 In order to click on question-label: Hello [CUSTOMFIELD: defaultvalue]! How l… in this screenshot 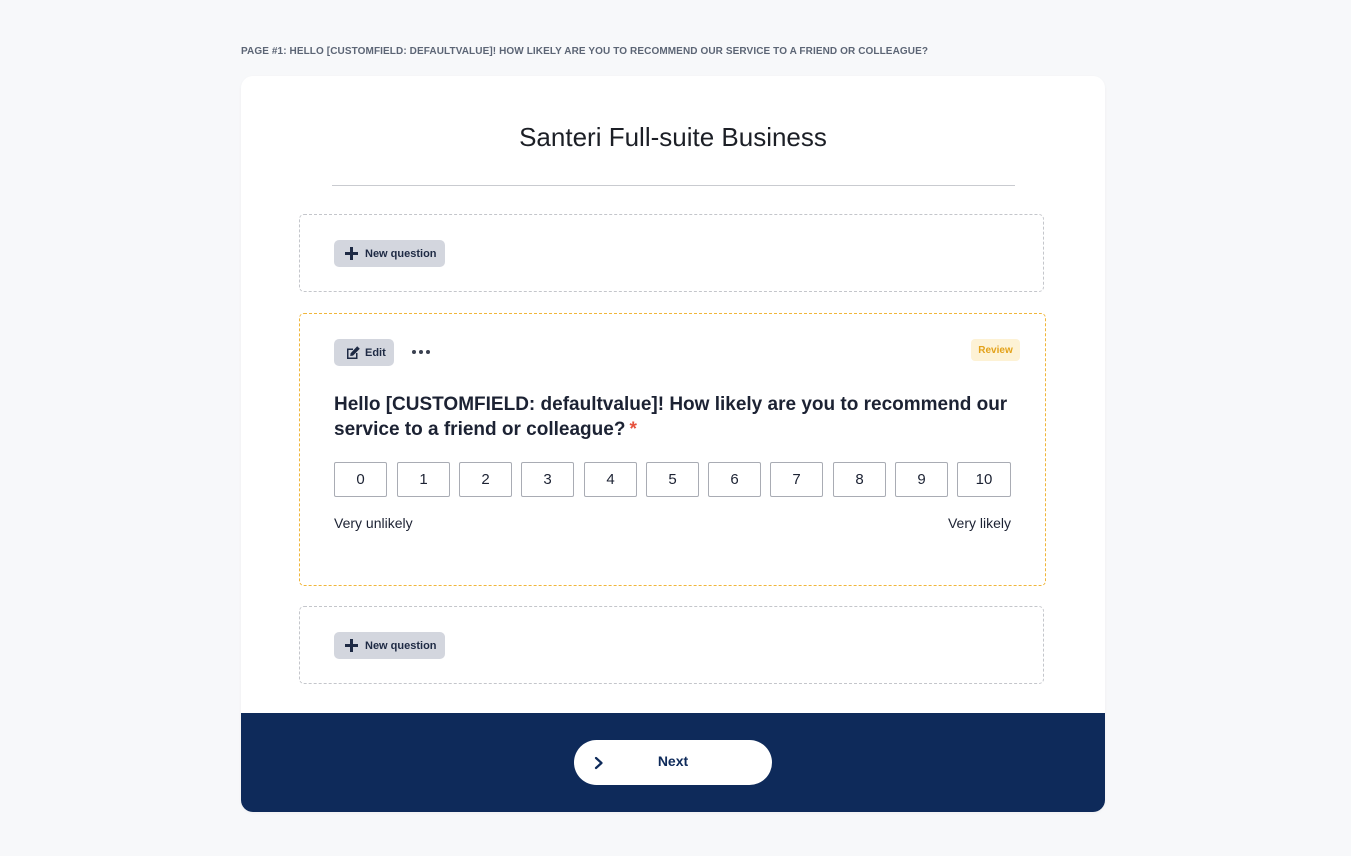, I will do `click(671, 417)`.